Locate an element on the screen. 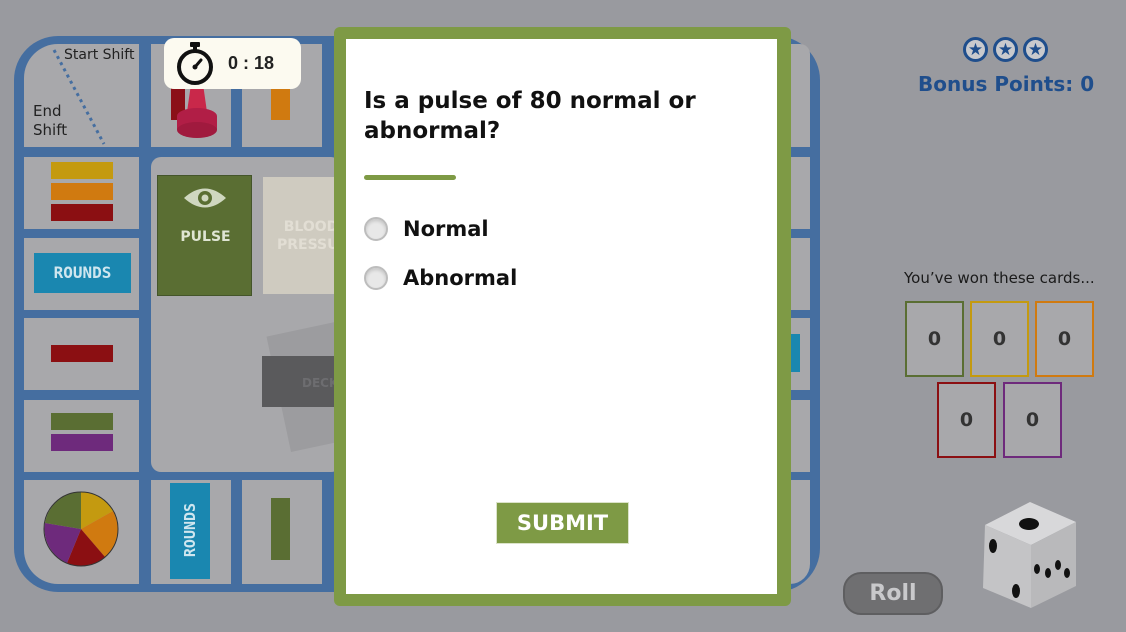 This screenshot has width=1126, height=632. pulse-card: PULSE is located at coordinates (204, 235).